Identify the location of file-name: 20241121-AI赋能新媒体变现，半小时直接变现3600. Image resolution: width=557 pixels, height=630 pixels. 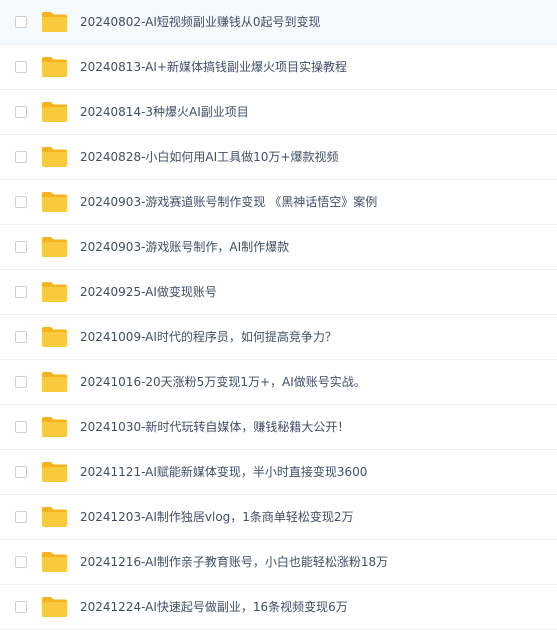
(223, 472).